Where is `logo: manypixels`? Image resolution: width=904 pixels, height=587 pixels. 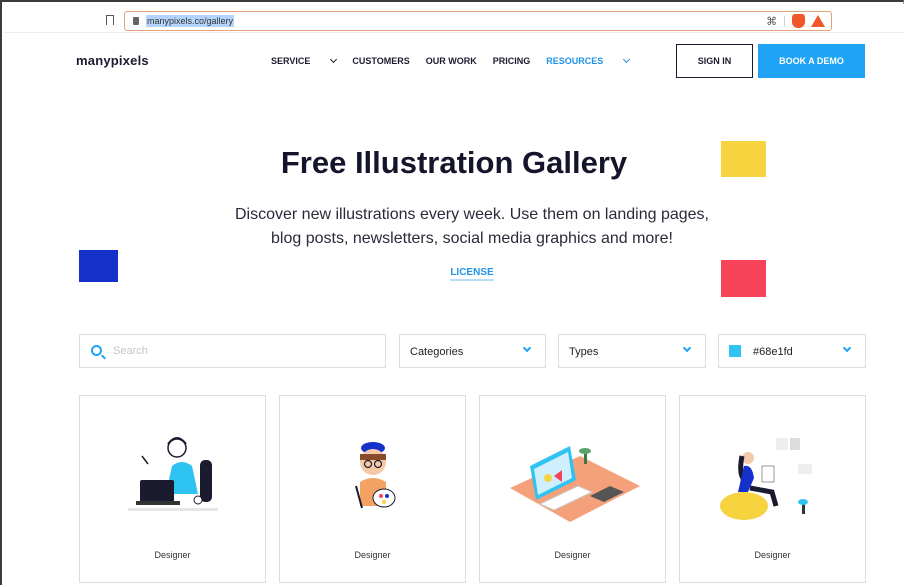
logo: manypixels is located at coordinates (112, 60).